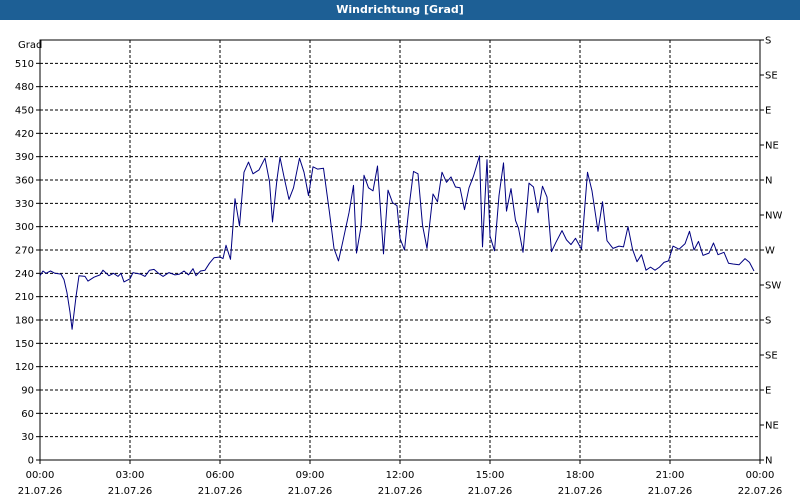 The width and height of the screenshot is (800, 500). What do you see at coordinates (24, 251) in the screenshot?
I see `y-tick-label: 270` at bounding box center [24, 251].